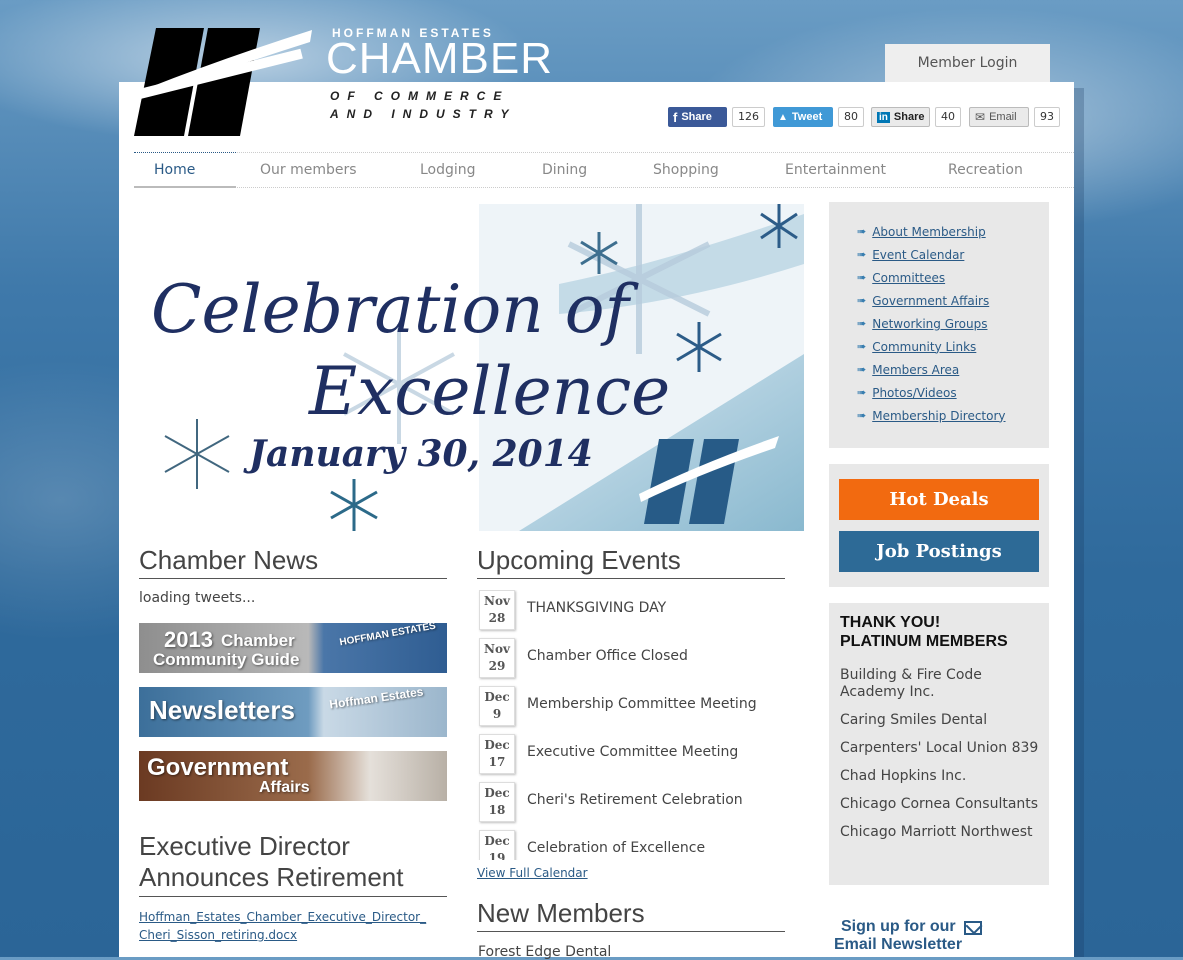  Describe the element at coordinates (915, 370) in the screenshot. I see `members-area-link: Members Area` at that location.